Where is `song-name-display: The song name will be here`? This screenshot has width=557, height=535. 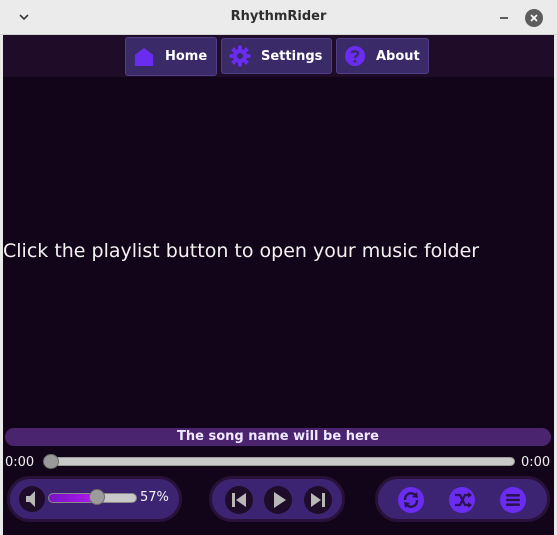 song-name-display: The song name will be here is located at coordinates (278, 437).